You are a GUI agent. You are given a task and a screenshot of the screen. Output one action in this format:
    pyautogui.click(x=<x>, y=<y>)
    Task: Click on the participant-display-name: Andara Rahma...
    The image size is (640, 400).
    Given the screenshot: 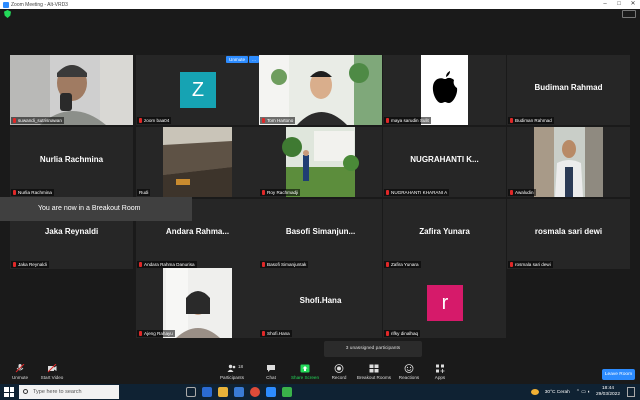 What is the action you would take?
    pyautogui.click(x=197, y=231)
    